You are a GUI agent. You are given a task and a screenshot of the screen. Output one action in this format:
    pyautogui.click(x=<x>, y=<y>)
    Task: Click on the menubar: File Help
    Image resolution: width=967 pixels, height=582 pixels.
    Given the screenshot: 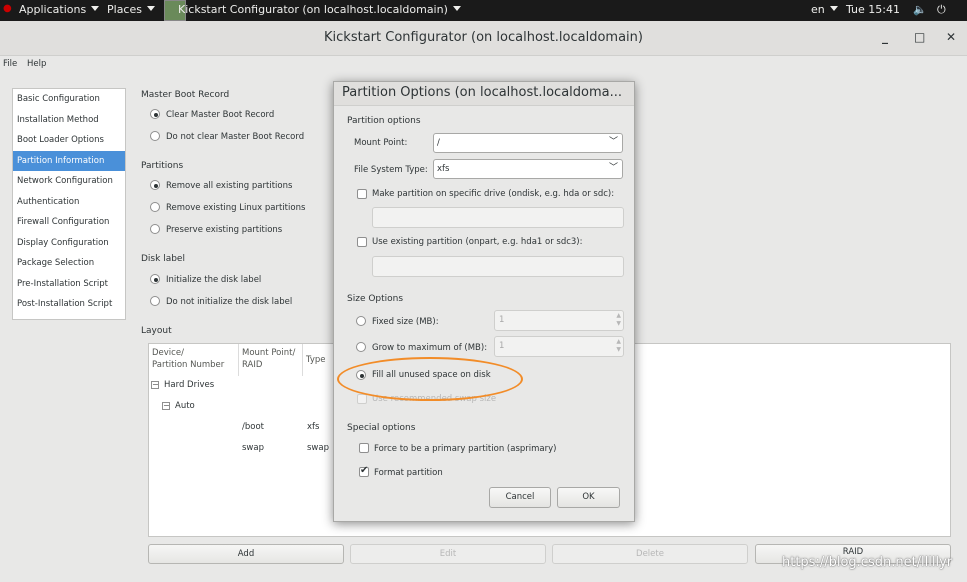 What is the action you would take?
    pyautogui.click(x=483, y=64)
    